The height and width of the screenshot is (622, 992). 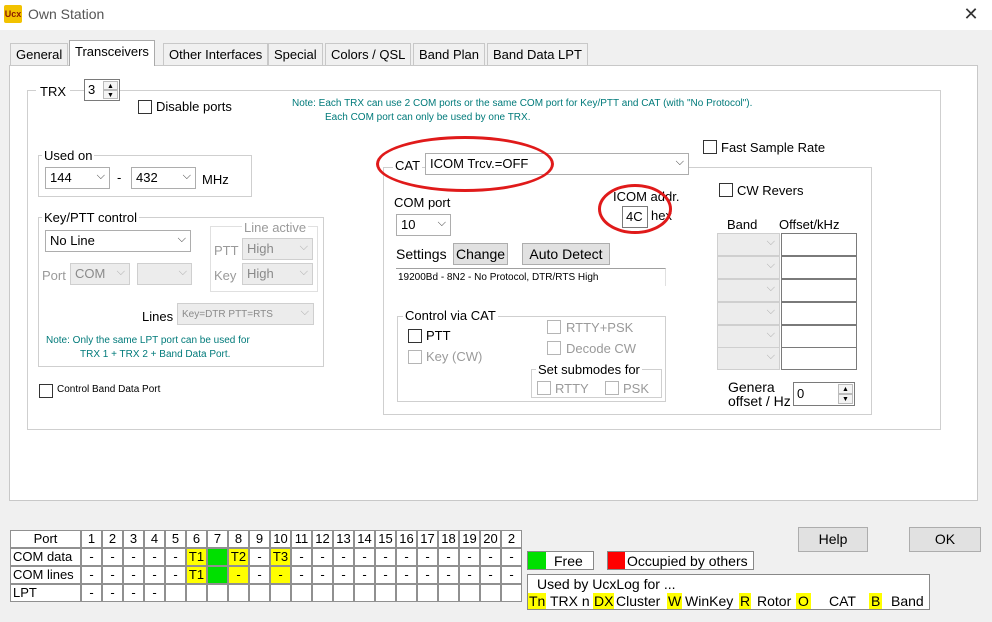 What do you see at coordinates (544, 388) in the screenshot?
I see `rtty-checkbox` at bounding box center [544, 388].